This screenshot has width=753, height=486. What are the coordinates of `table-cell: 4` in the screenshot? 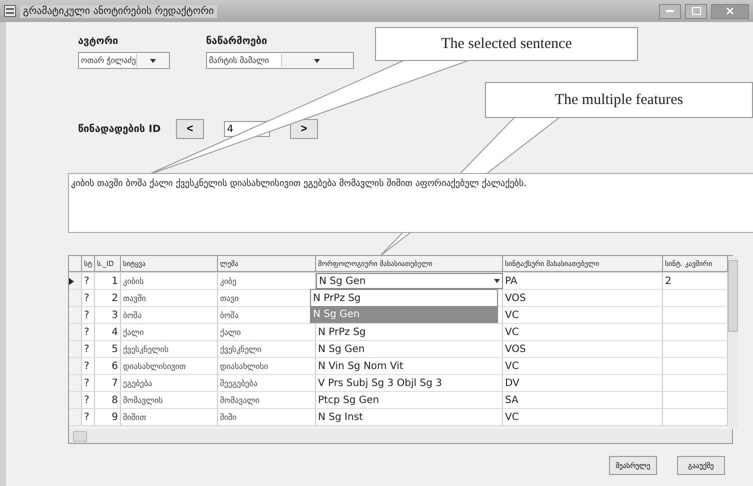 It's located at (108, 332).